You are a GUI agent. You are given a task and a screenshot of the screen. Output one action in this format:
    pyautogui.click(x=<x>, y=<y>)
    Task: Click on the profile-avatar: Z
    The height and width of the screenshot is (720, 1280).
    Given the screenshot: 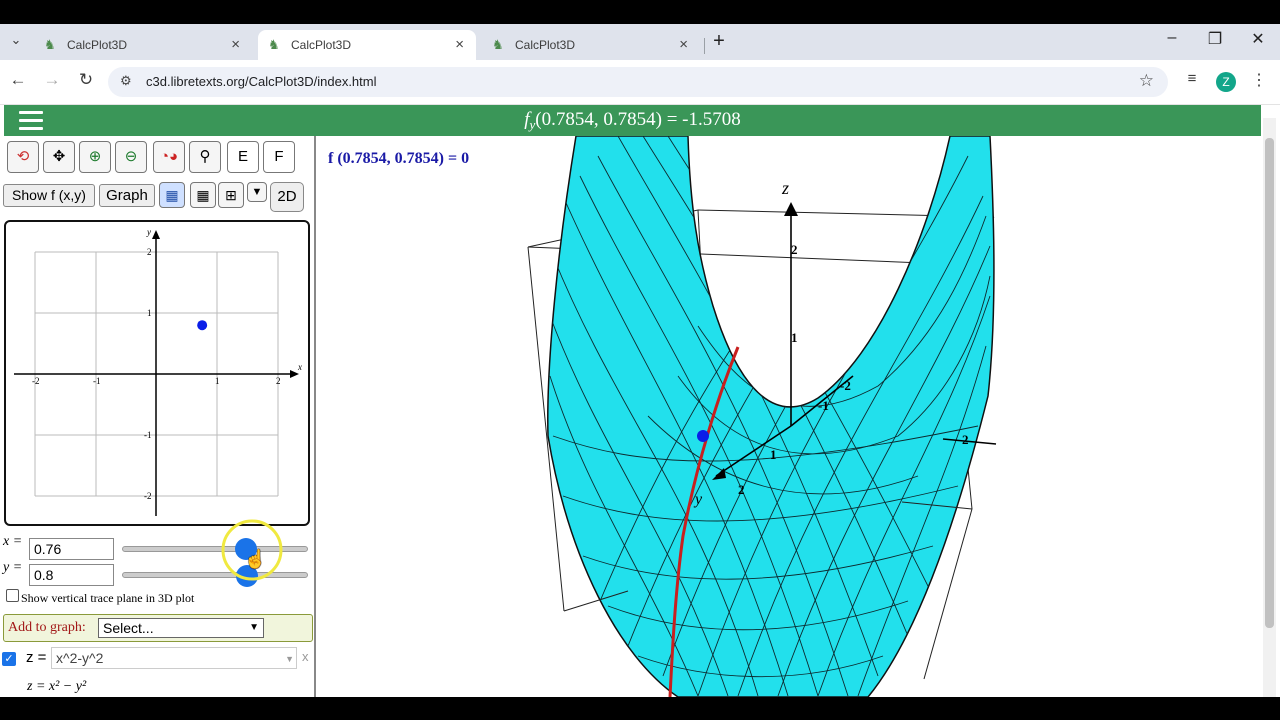 What is the action you would take?
    pyautogui.click(x=1226, y=82)
    